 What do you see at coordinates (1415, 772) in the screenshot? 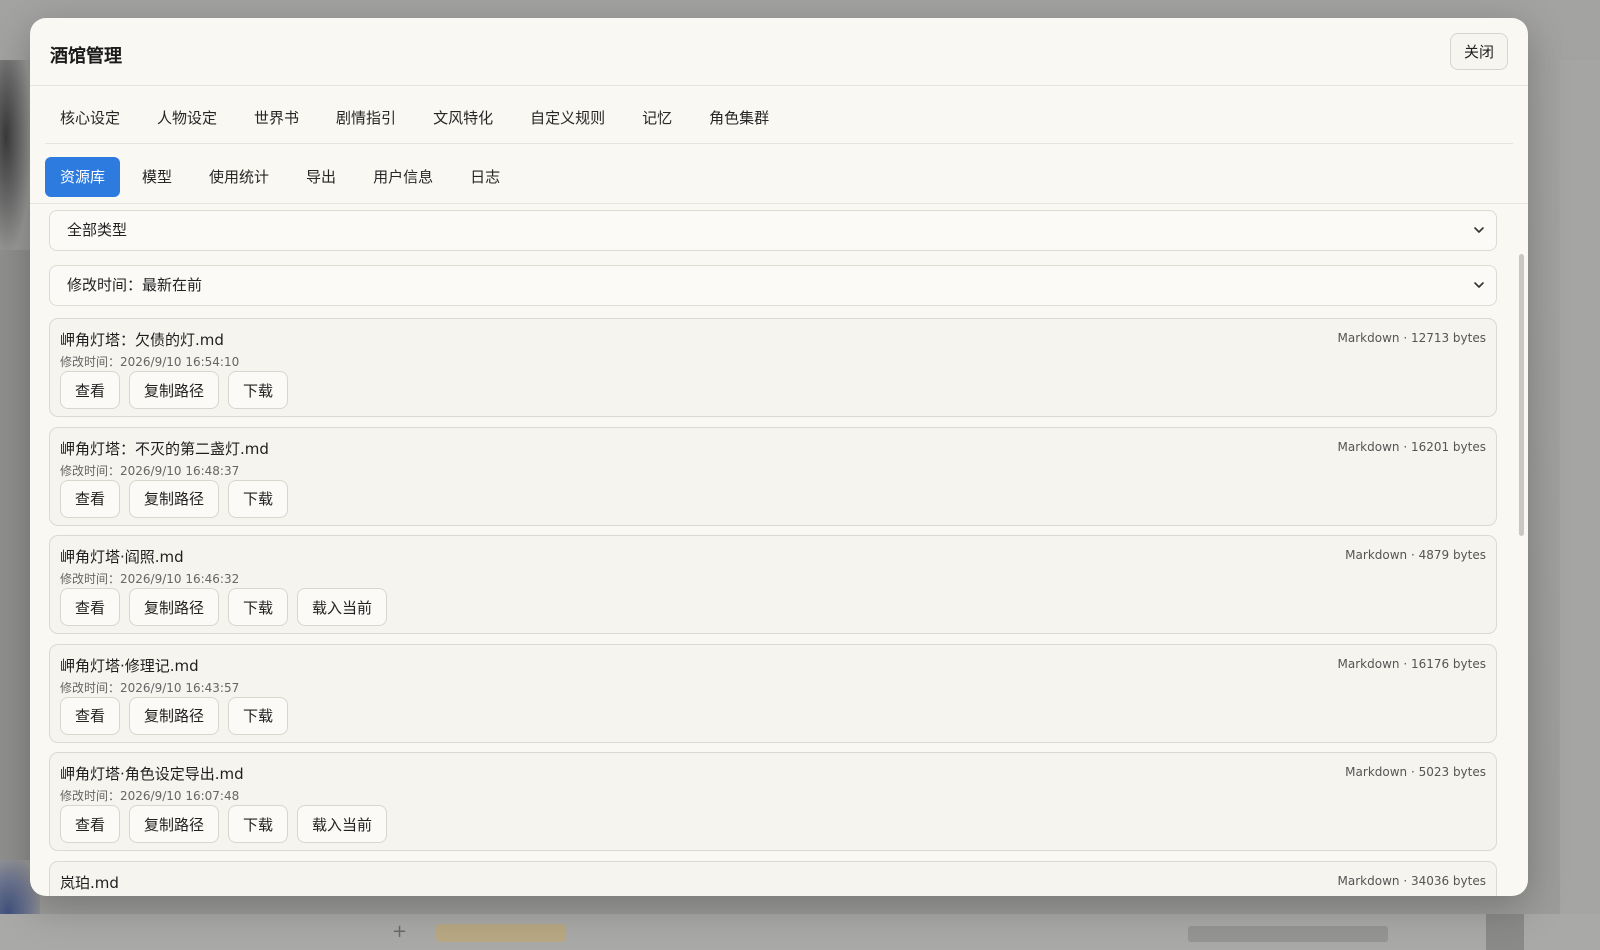
I see `file-meta: Markdown · 5023 bytes` at bounding box center [1415, 772].